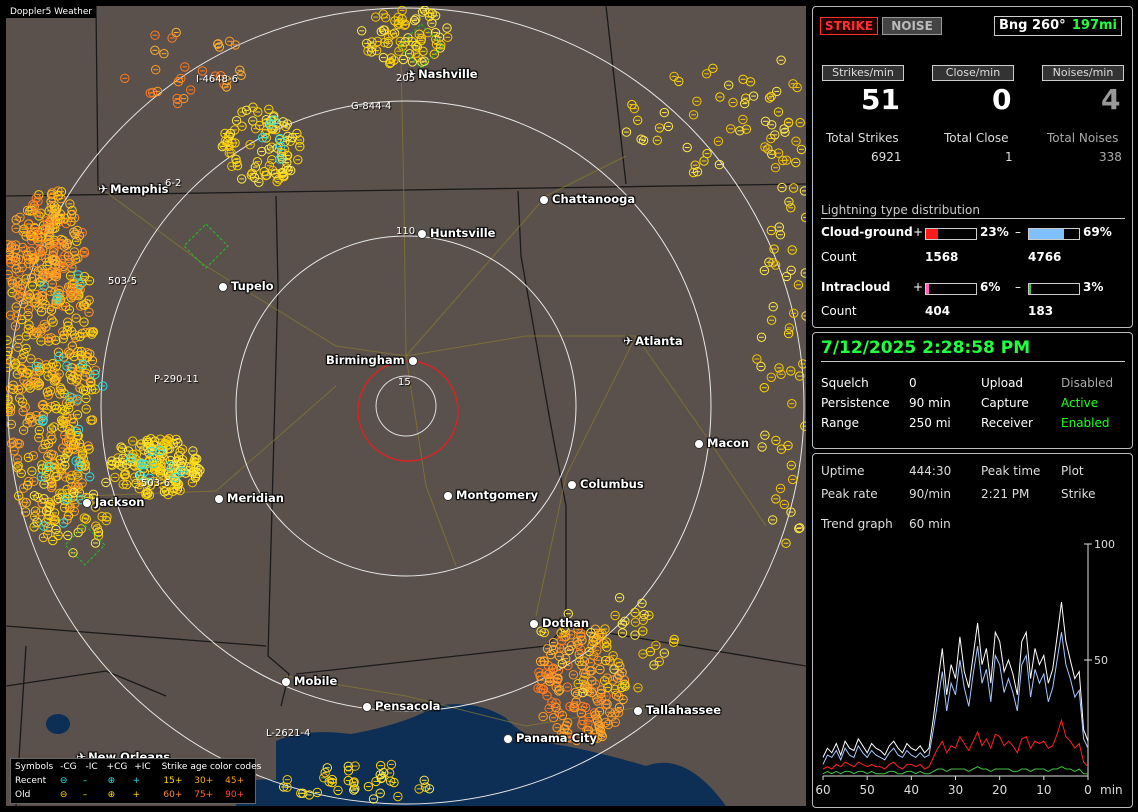 The image size is (1138, 812). Describe the element at coordinates (1005, 494) in the screenshot. I see `peak-time-value: 2:21 PM` at that location.